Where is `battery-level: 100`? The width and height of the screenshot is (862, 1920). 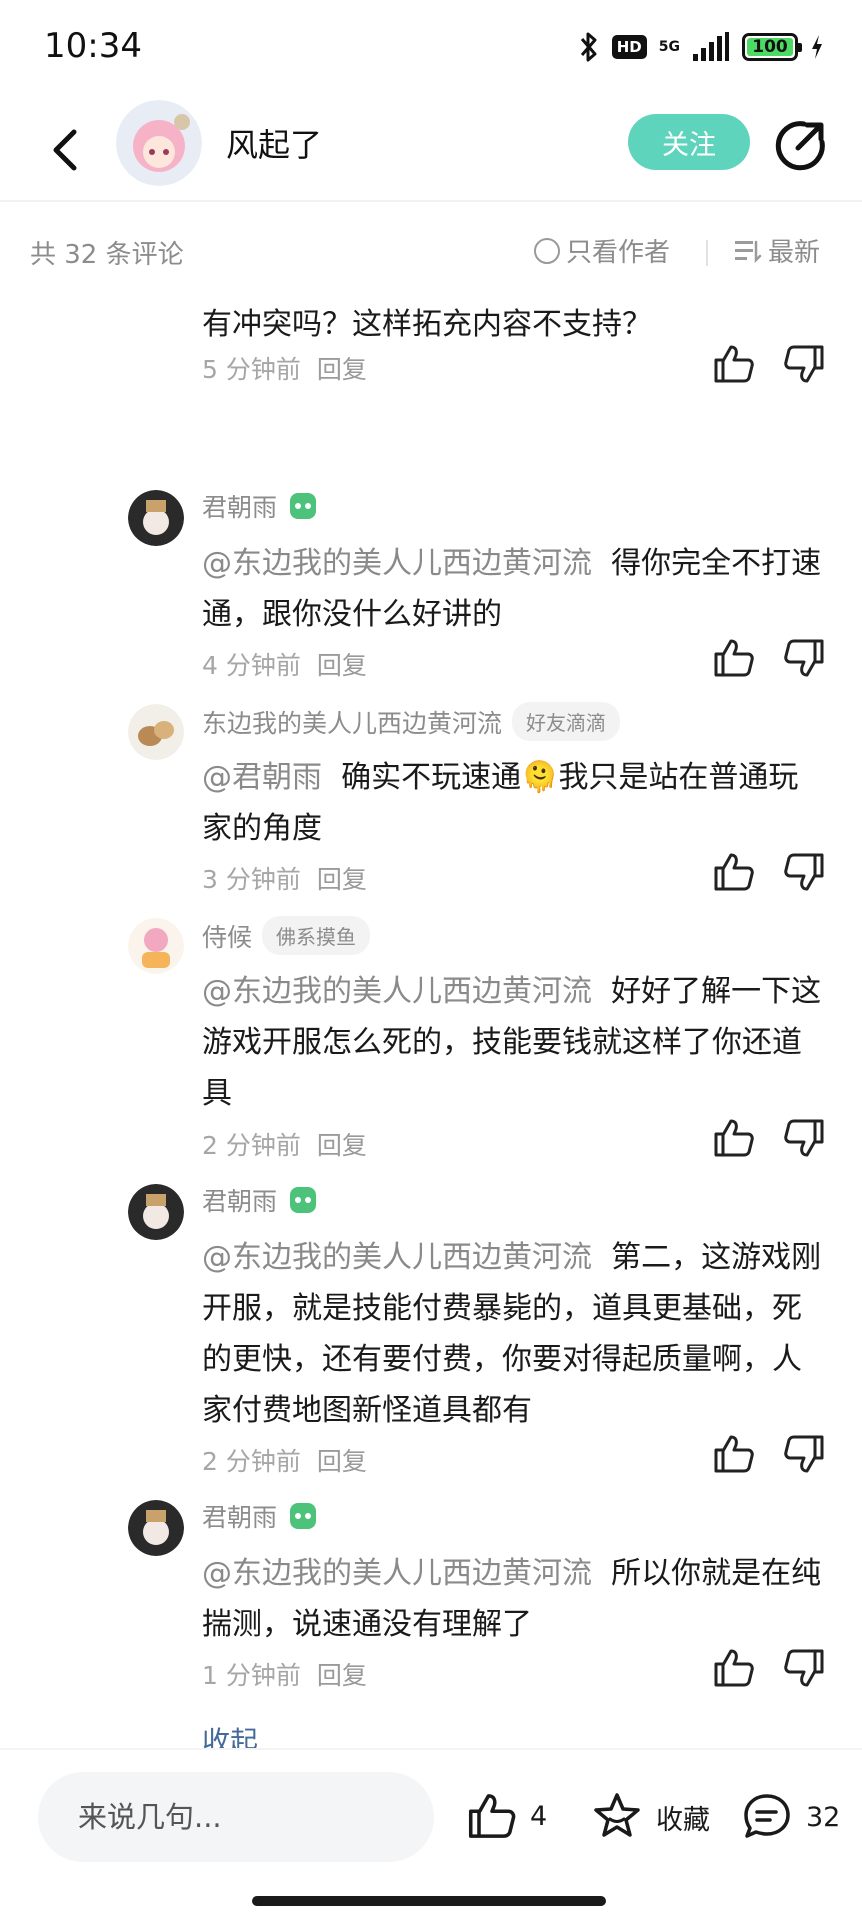
battery-level: 100 is located at coordinates (770, 47).